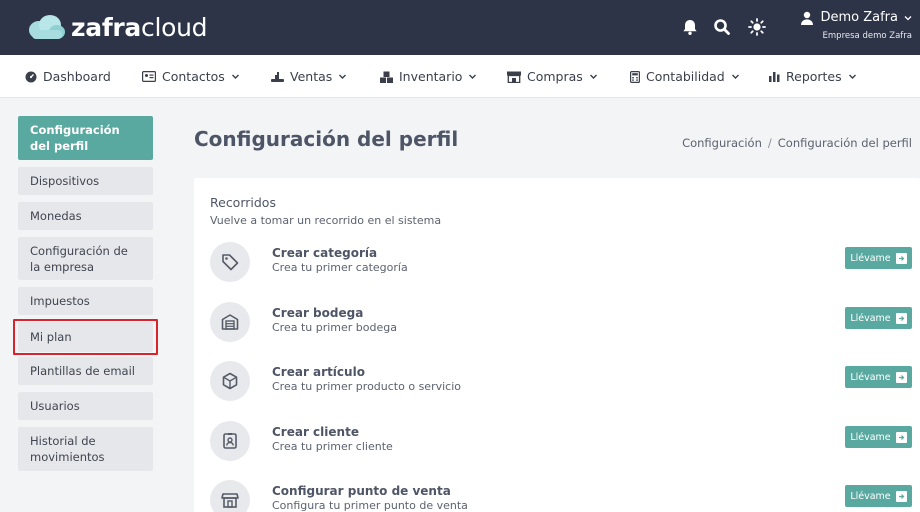 The height and width of the screenshot is (512, 920). What do you see at coordinates (315, 432) in the screenshot?
I see `tour-title: Crear cliente` at bounding box center [315, 432].